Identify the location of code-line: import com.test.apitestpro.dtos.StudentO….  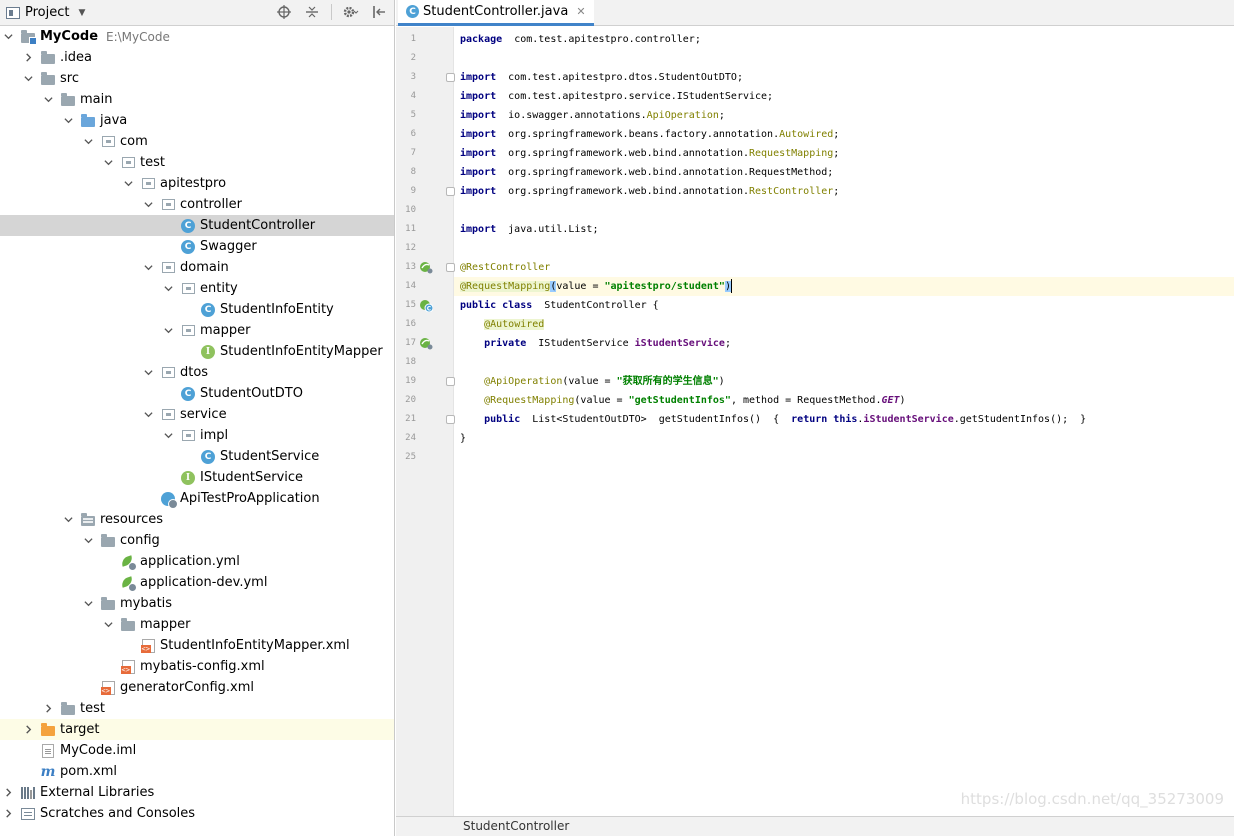
(601, 77).